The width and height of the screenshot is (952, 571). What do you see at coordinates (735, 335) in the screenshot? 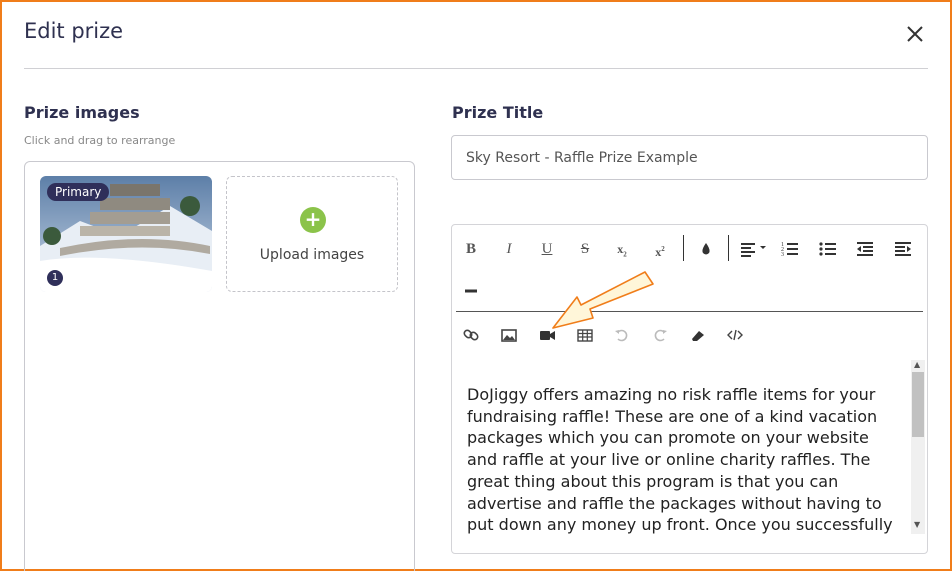
I see `code-view-icon` at bounding box center [735, 335].